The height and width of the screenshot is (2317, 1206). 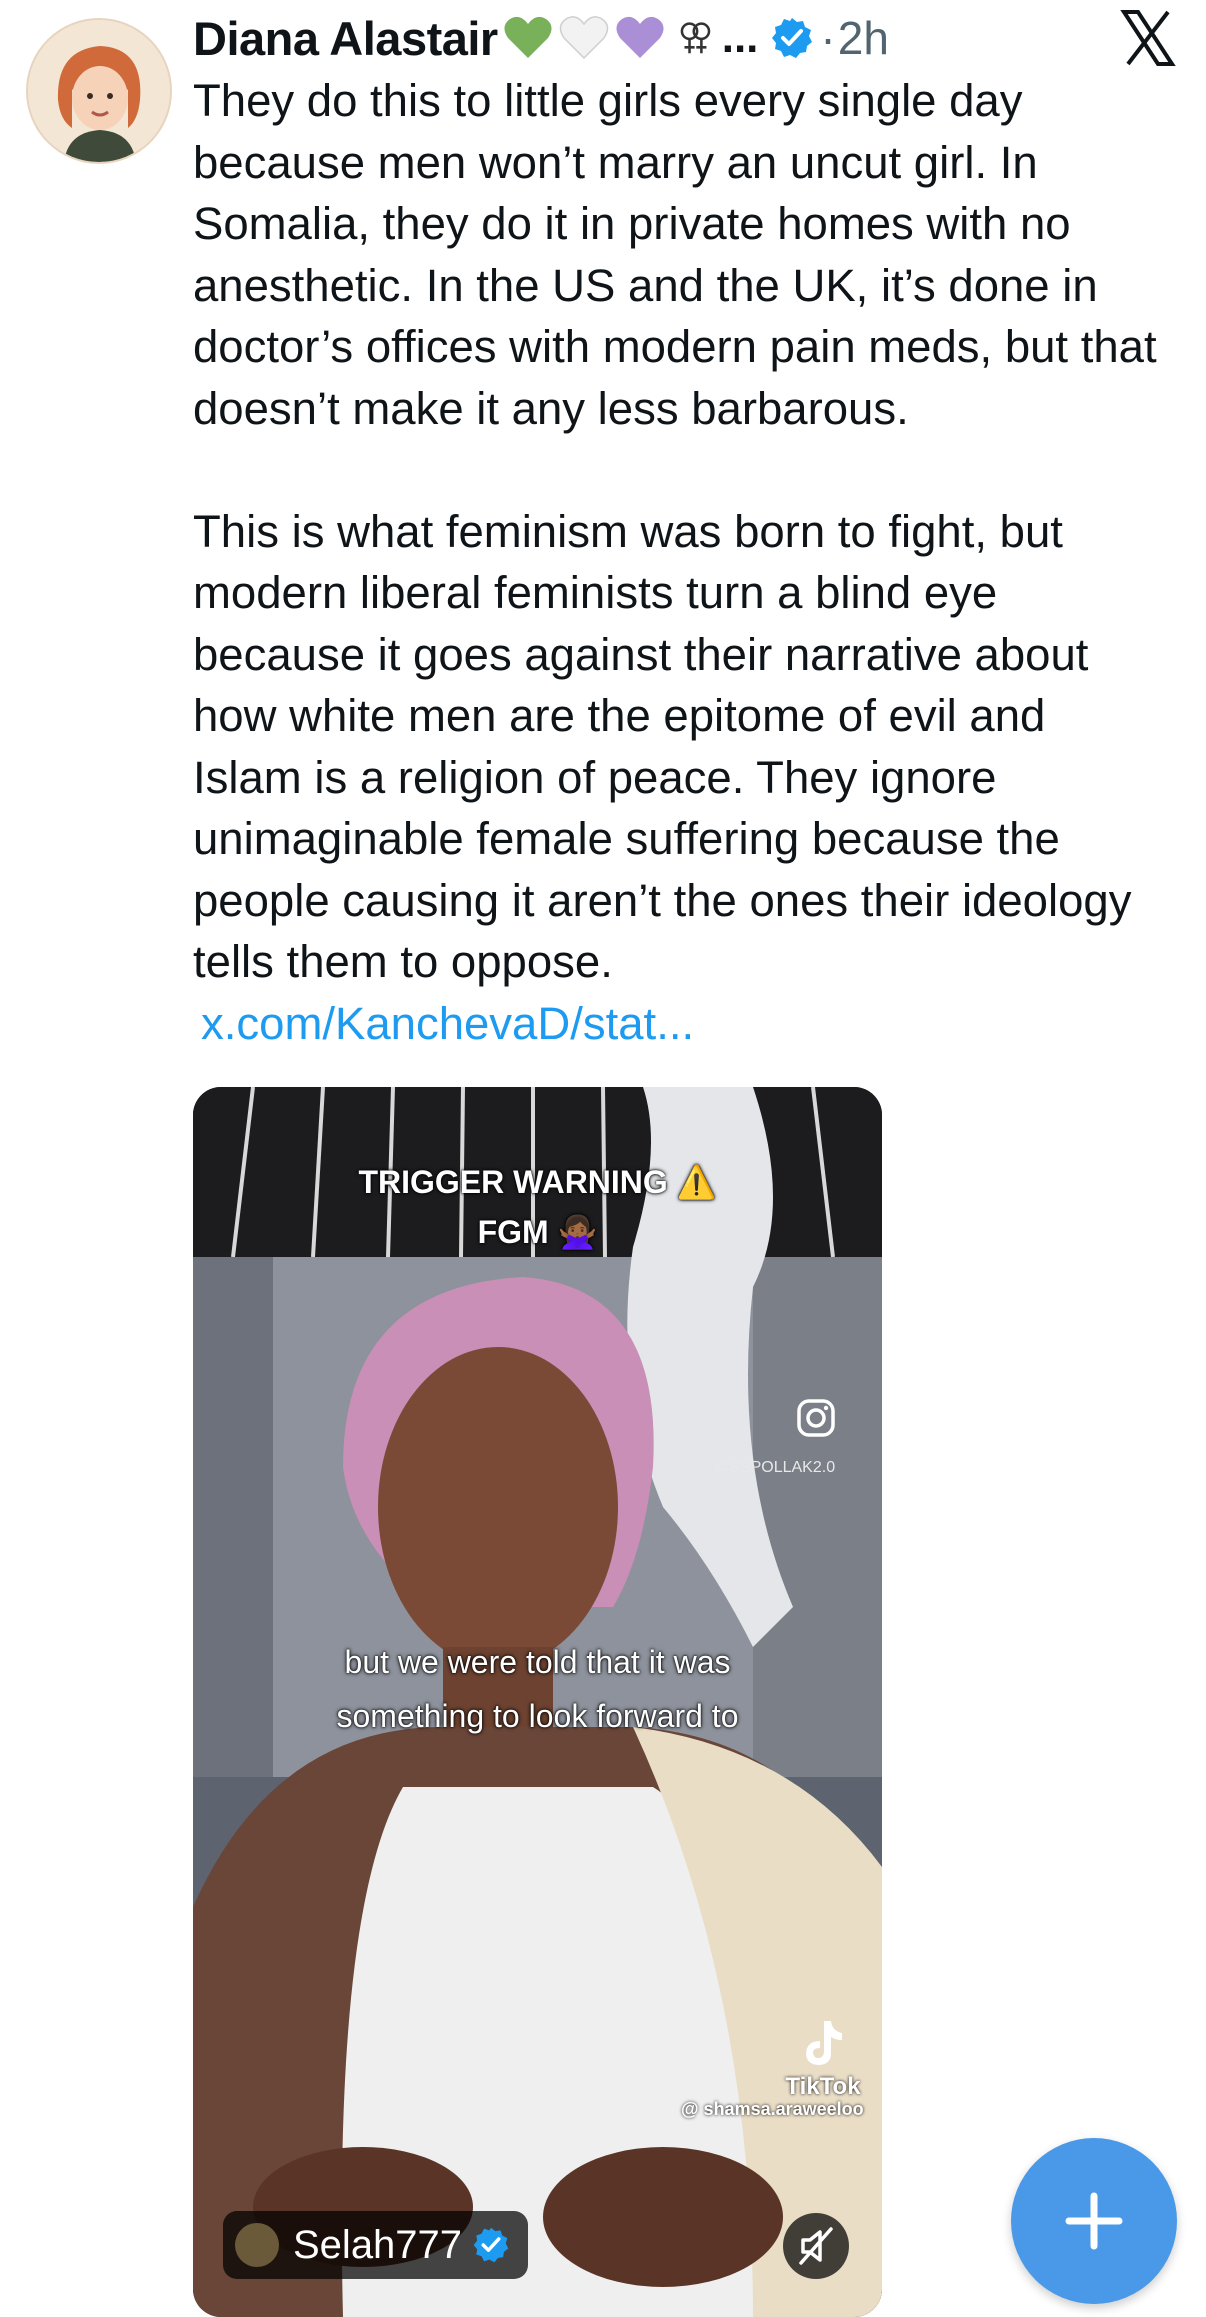 What do you see at coordinates (772, 2109) in the screenshot?
I see `tiktok-handle: @ shamsa.araweeloo` at bounding box center [772, 2109].